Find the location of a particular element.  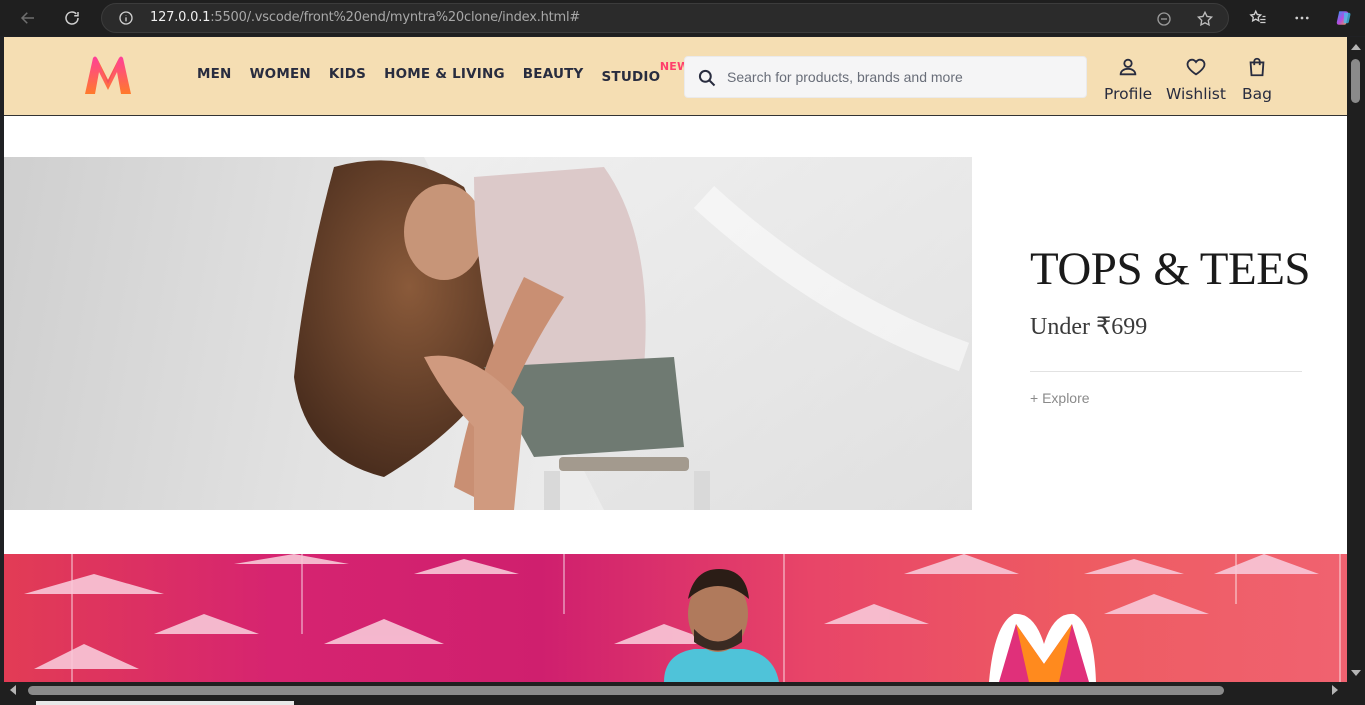

hero-text-block: TOPS & TEES Under ₹699 + Explore is located at coordinates (1170, 324).